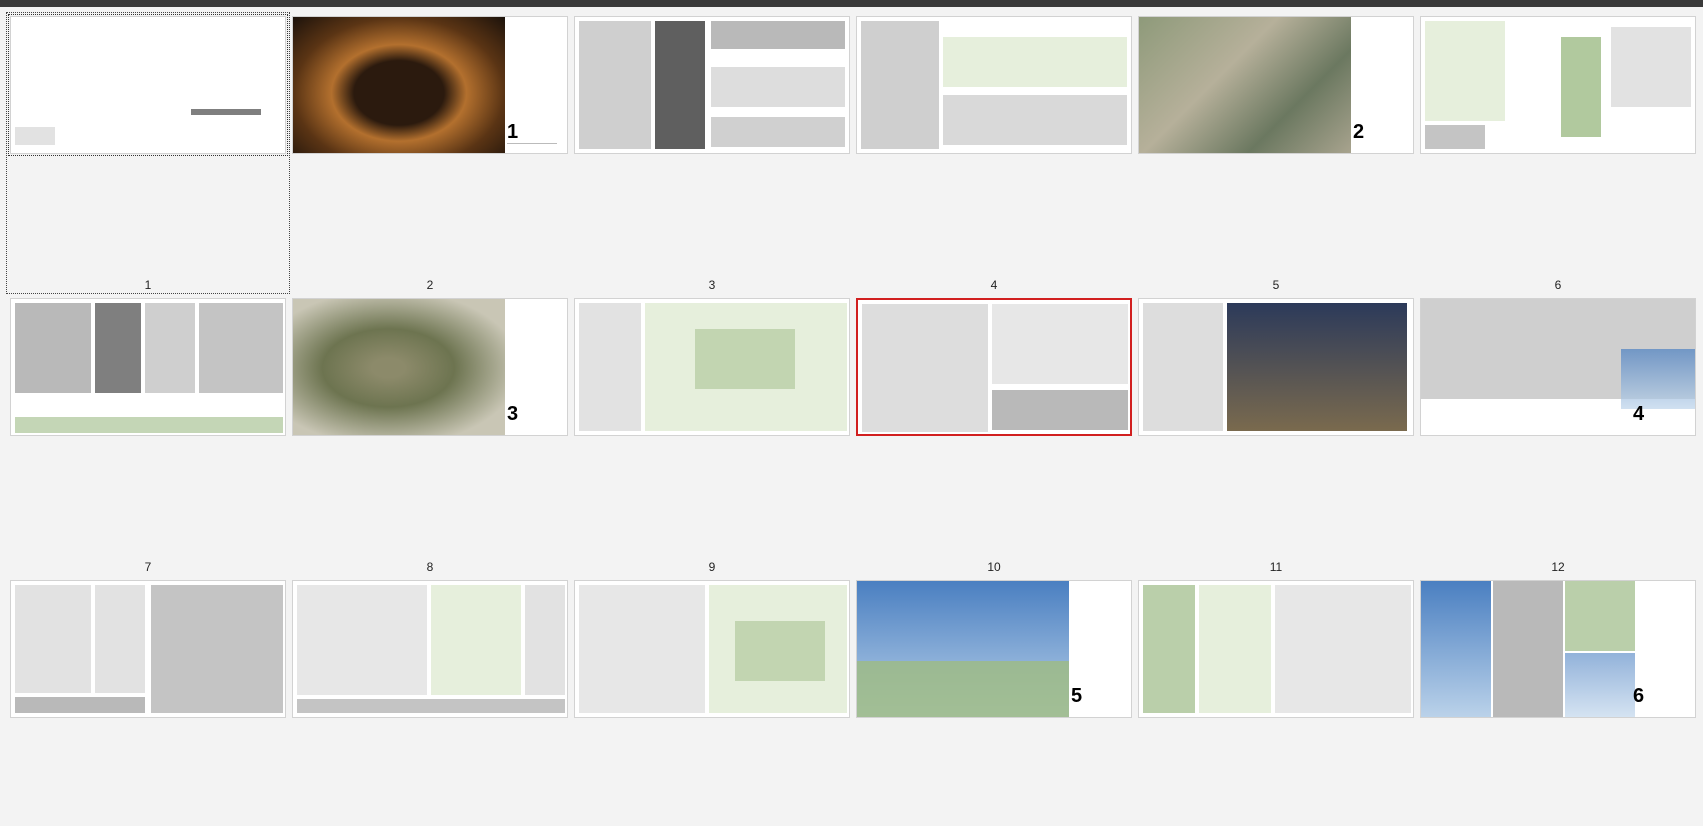 The image size is (1703, 826). Describe the element at coordinates (513, 414) in the screenshot. I see `slide-number-text: 3` at that location.